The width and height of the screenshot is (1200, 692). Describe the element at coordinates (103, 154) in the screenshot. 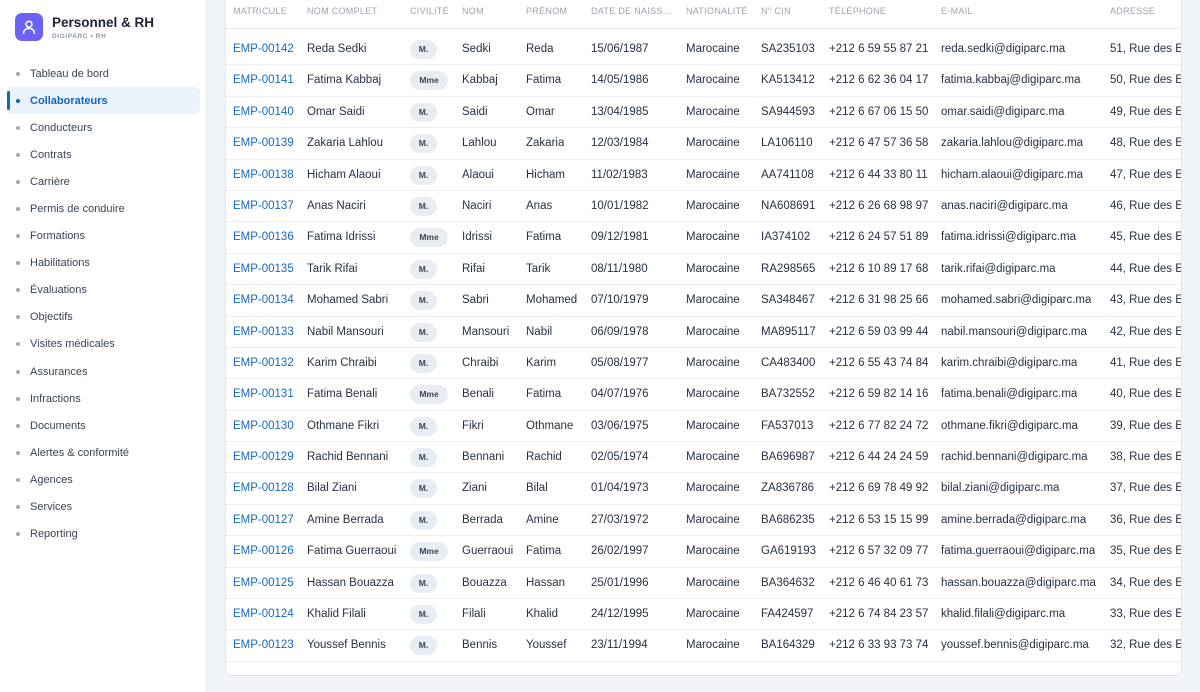

I see `sidebar-item-3: Contrats` at that location.